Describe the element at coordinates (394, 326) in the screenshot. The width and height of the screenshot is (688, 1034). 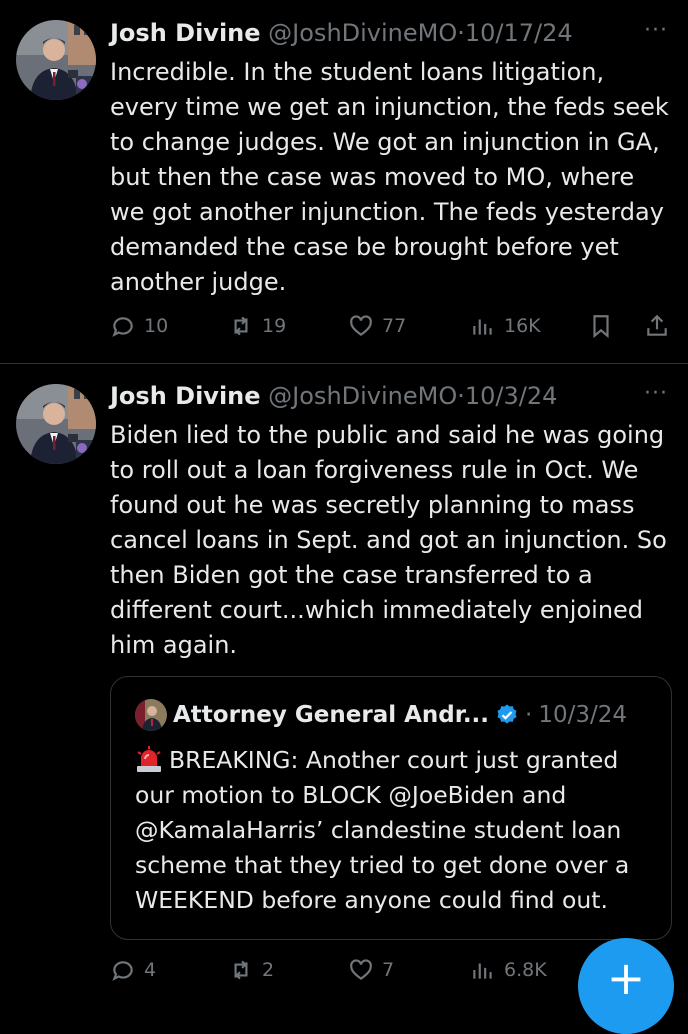
I see `like-count: 77` at that location.